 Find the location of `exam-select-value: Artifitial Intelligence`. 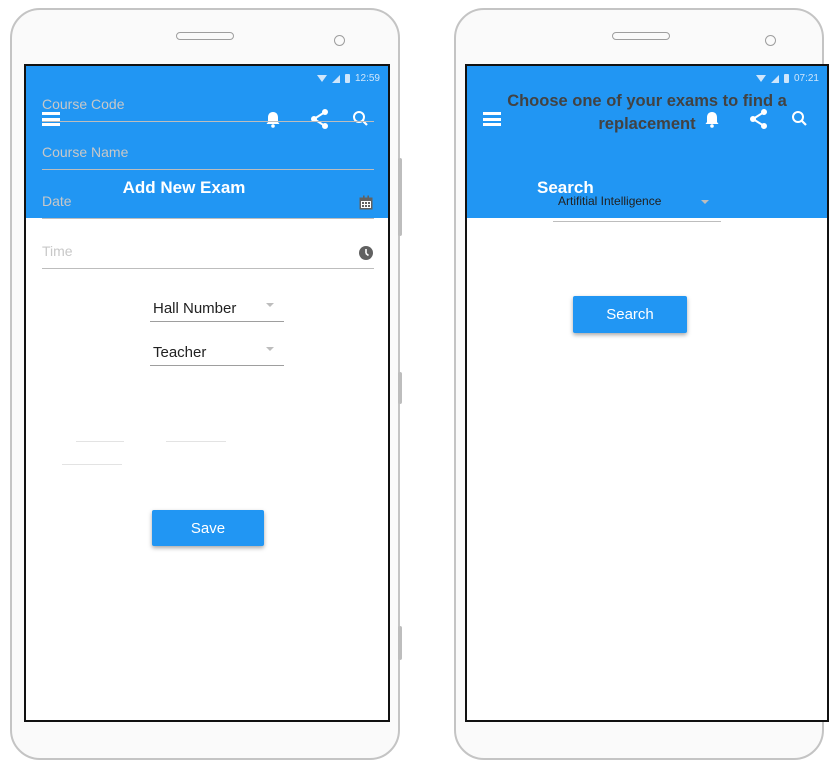

exam-select-value: Artifitial Intelligence is located at coordinates (610, 201).